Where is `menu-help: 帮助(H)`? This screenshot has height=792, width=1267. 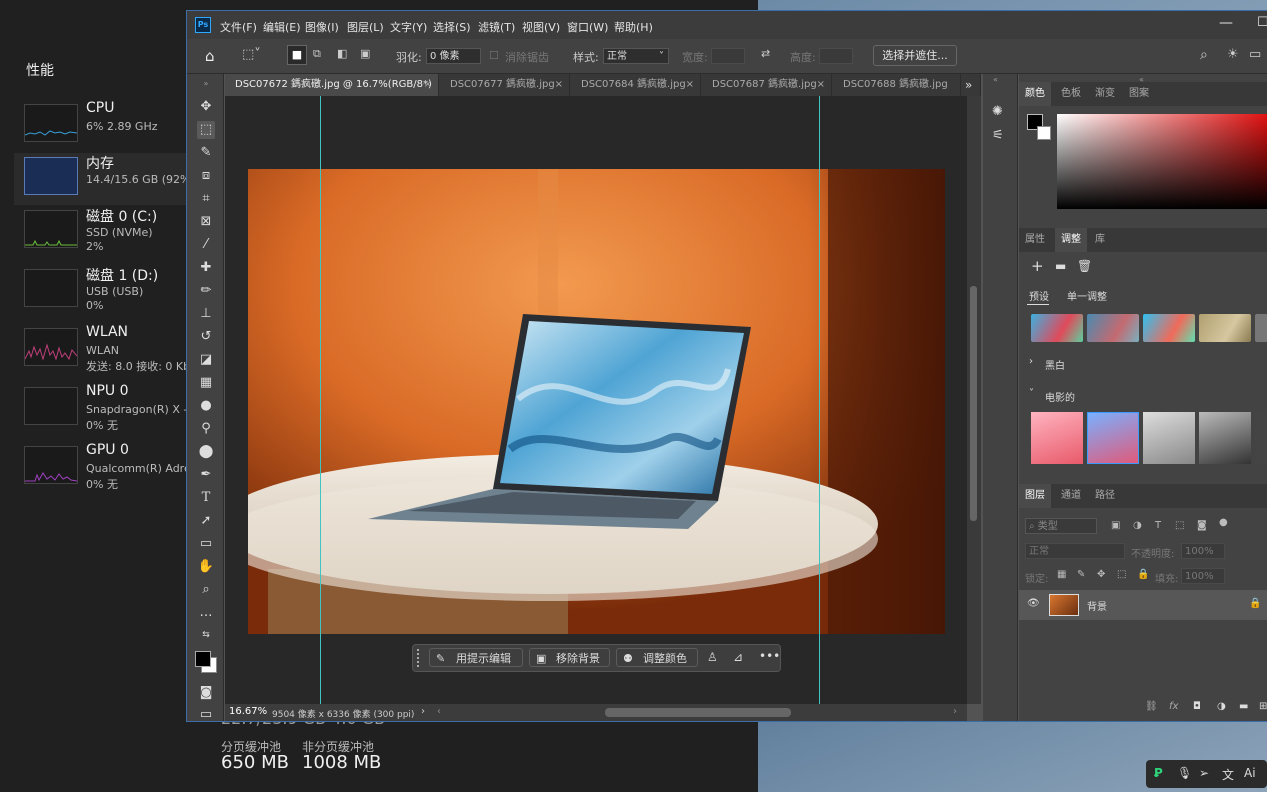
menu-help: 帮助(H) is located at coordinates (633, 27).